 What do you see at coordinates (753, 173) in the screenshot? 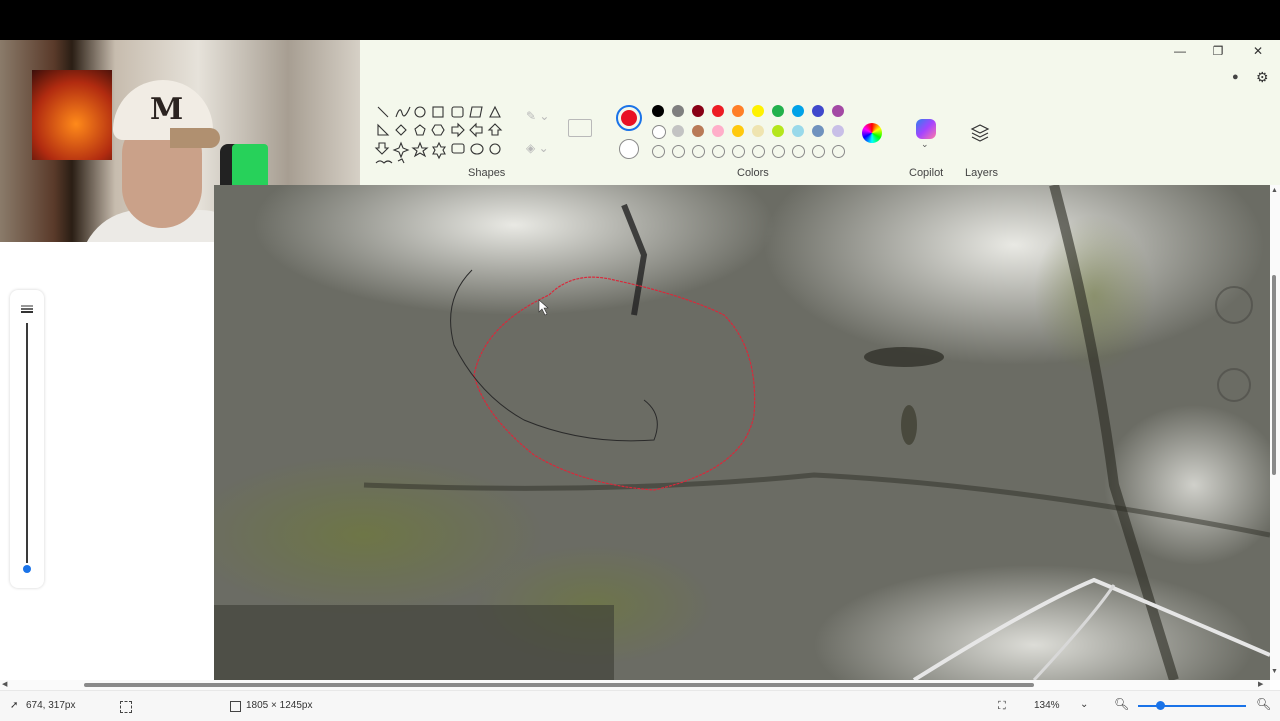
I see `colors-group-label: Colors` at bounding box center [753, 173].